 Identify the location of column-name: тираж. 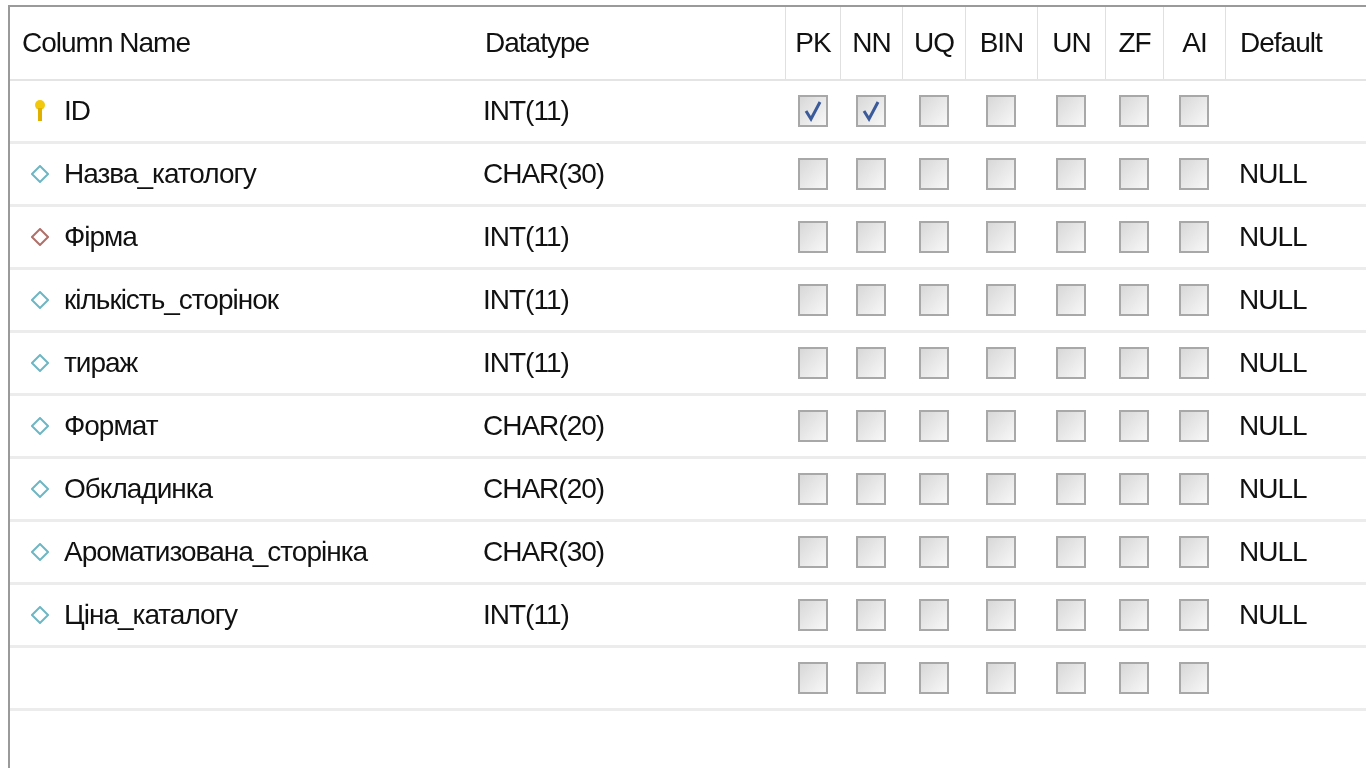
(101, 363).